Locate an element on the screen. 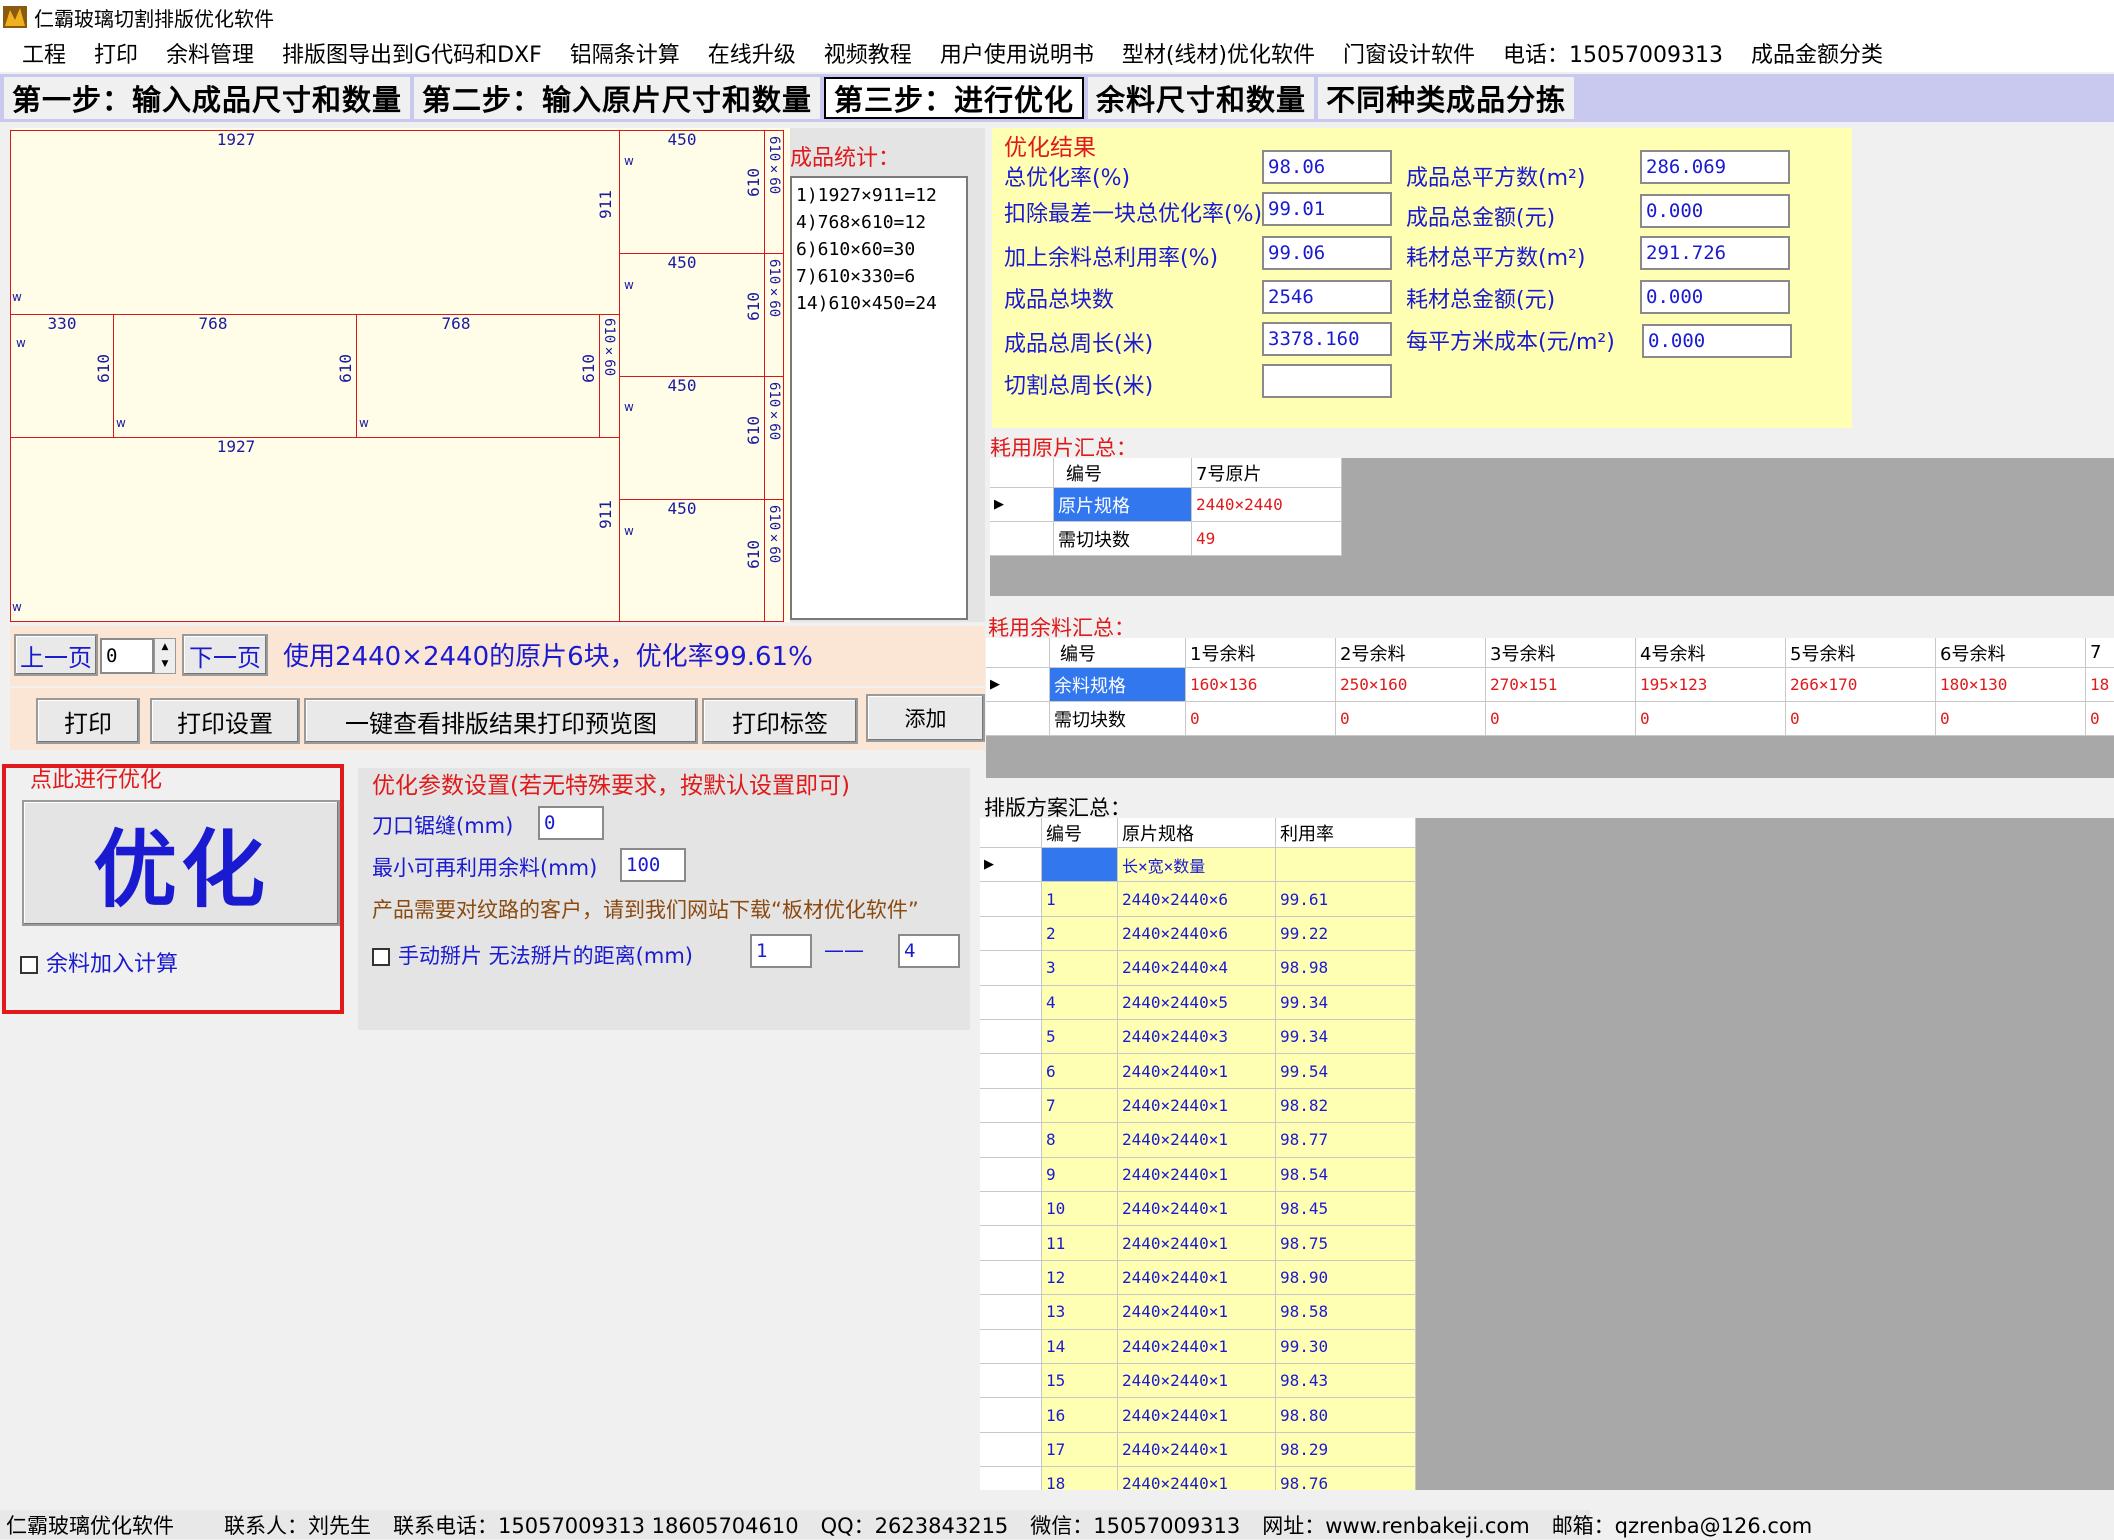  table-cell: 195×123 is located at coordinates (1711, 685).